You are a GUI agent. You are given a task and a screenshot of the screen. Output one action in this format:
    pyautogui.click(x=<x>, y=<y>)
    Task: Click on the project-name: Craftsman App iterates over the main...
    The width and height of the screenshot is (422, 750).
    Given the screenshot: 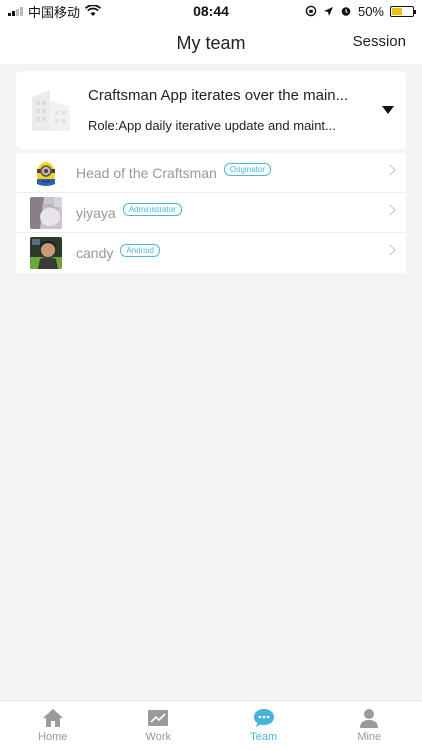 What is the action you would take?
    pyautogui.click(x=218, y=95)
    